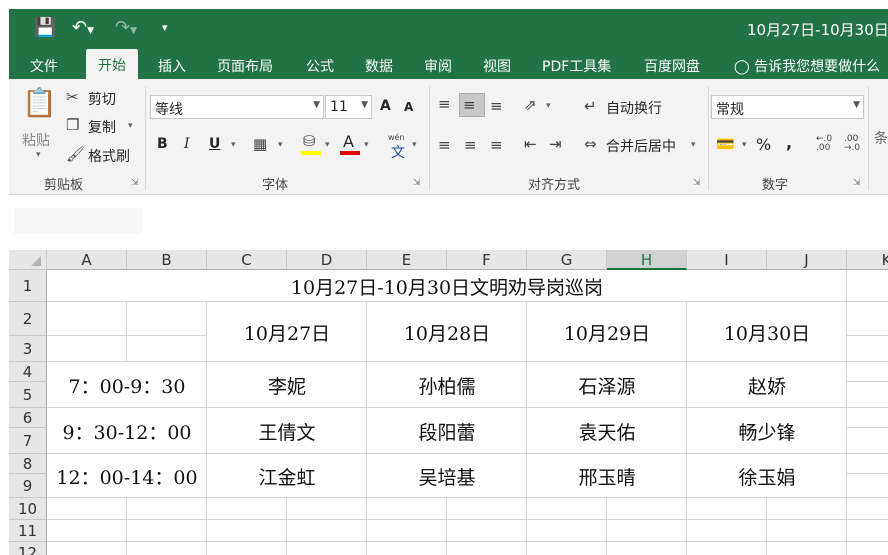 Image resolution: width=888 pixels, height=555 pixels. What do you see at coordinates (130, 126) in the screenshot?
I see `copy-dropdown-icon: ▾` at bounding box center [130, 126].